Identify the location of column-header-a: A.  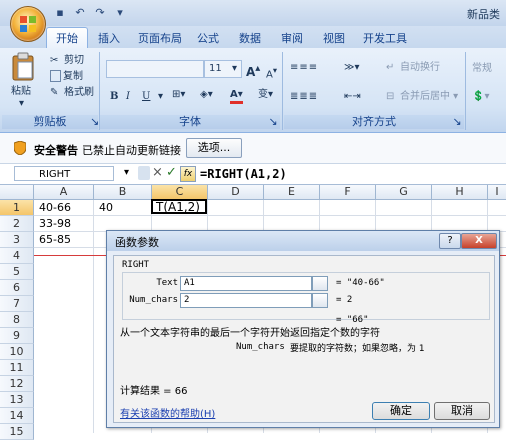
(64, 192).